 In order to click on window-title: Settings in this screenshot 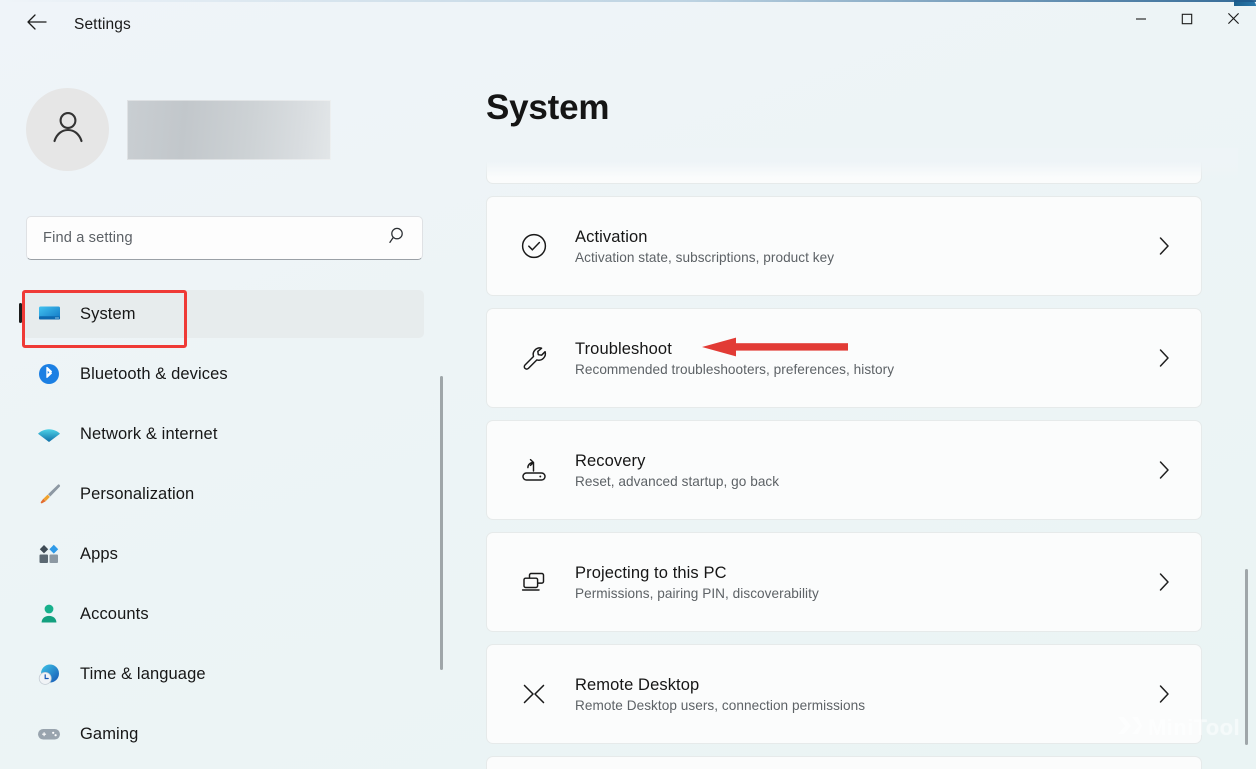, I will do `click(102, 24)`.